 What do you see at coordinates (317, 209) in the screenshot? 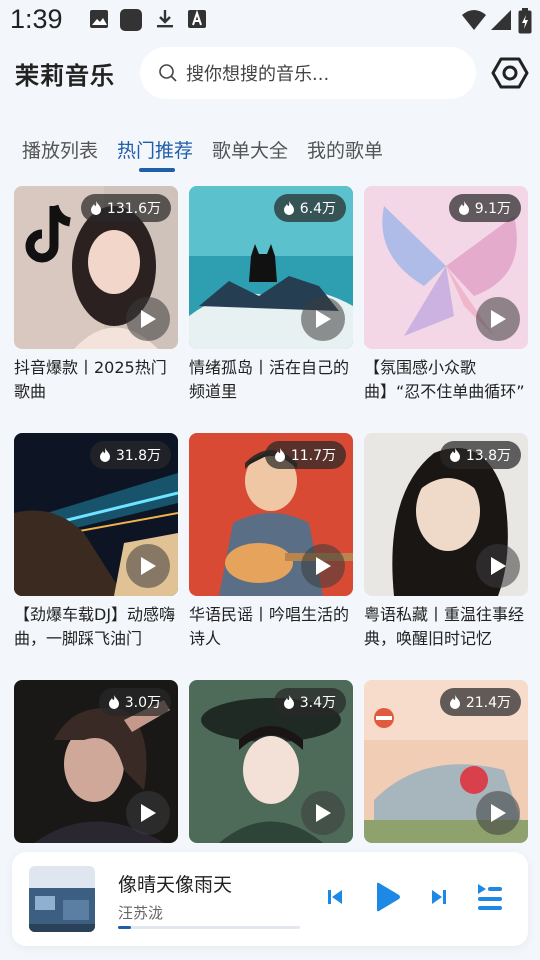
I see `play-count: 6.4万` at bounding box center [317, 209].